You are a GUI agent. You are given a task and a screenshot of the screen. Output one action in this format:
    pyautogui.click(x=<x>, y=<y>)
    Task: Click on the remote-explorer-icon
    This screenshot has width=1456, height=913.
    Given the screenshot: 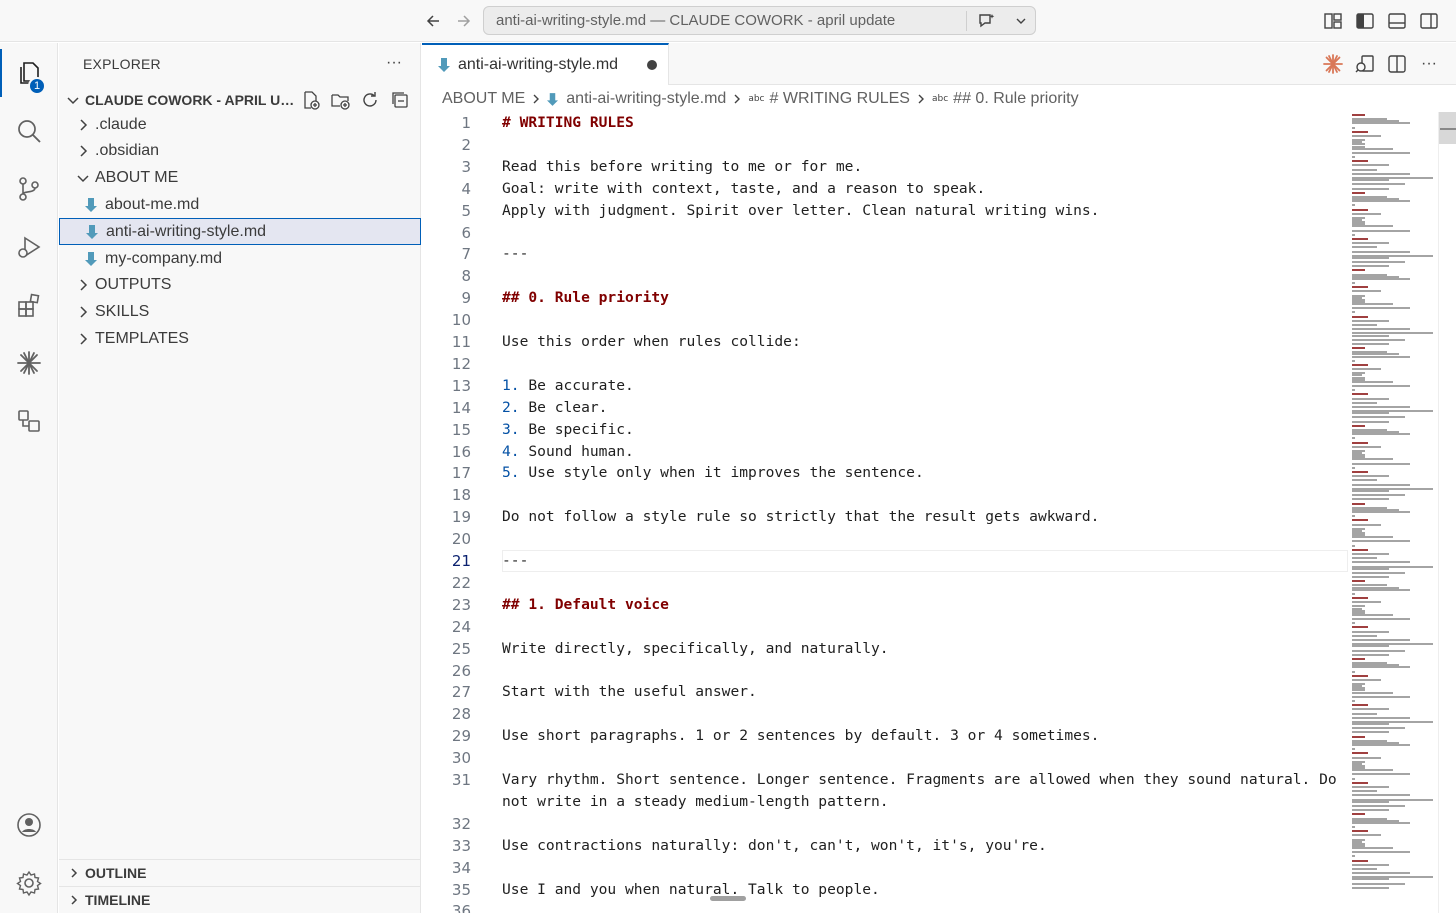 What is the action you would take?
    pyautogui.click(x=29, y=421)
    